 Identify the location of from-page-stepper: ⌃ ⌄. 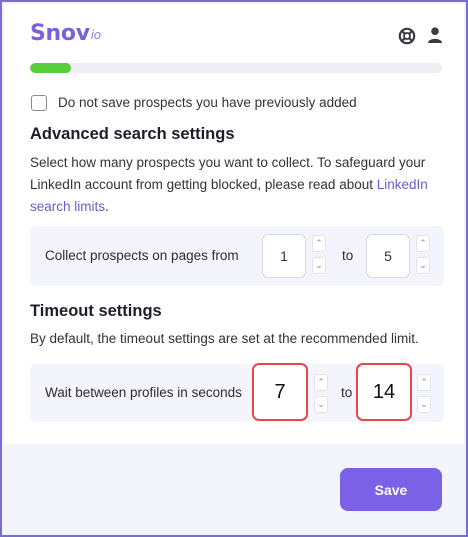
(319, 257).